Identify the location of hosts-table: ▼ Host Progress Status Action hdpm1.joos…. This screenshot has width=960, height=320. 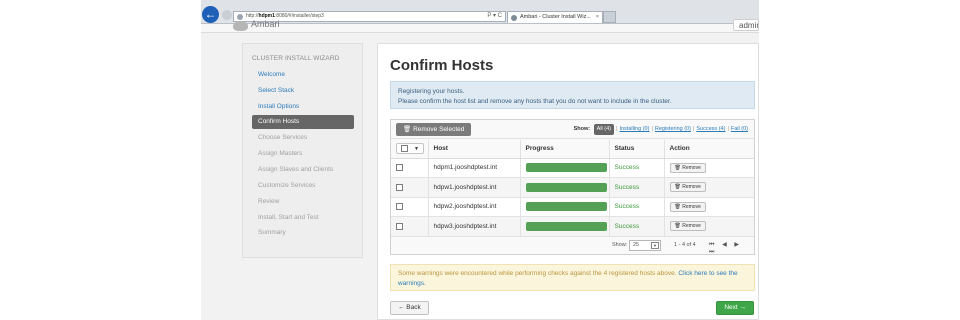
(572, 188).